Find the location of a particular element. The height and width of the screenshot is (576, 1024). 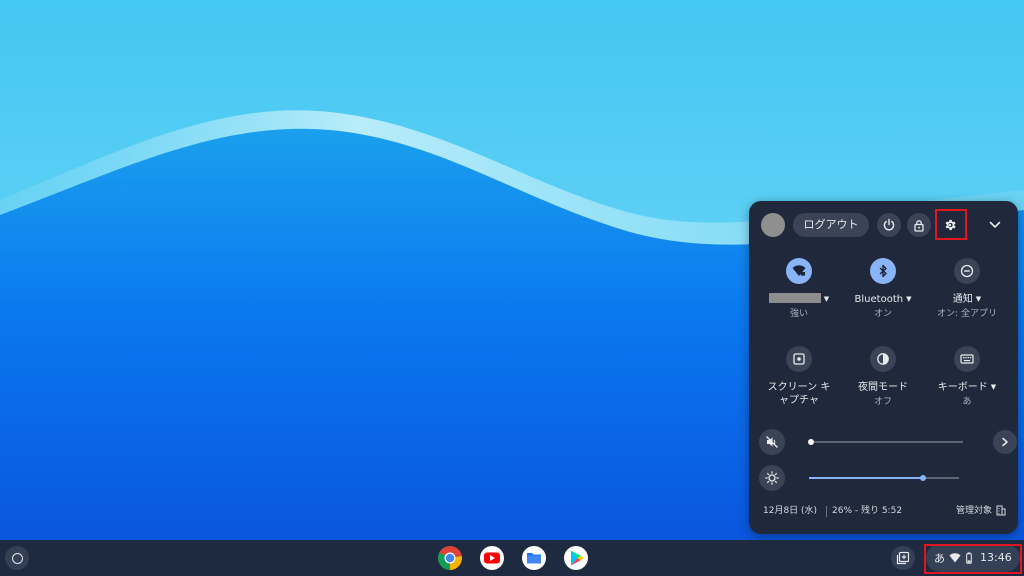

screen-capture-icon is located at coordinates (799, 359).